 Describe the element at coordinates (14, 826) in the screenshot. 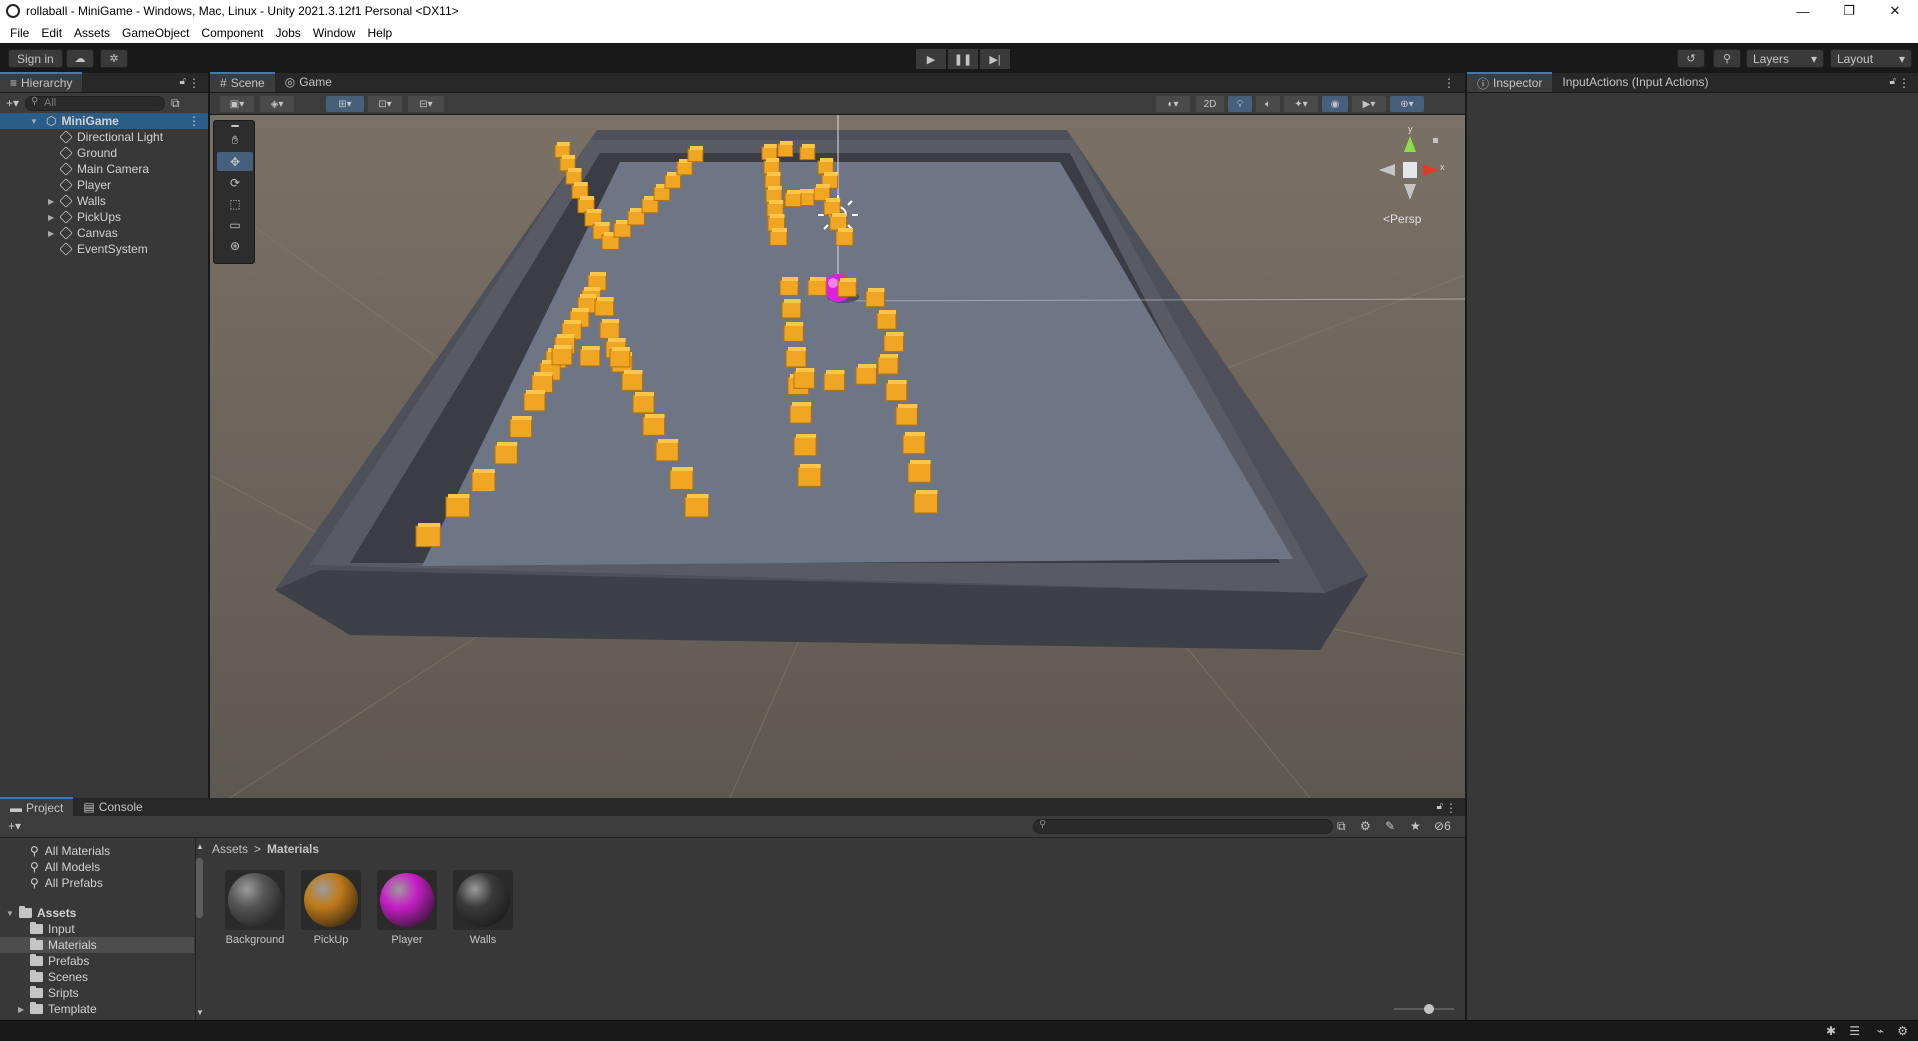

I see `create-asset-button: +▾` at that location.